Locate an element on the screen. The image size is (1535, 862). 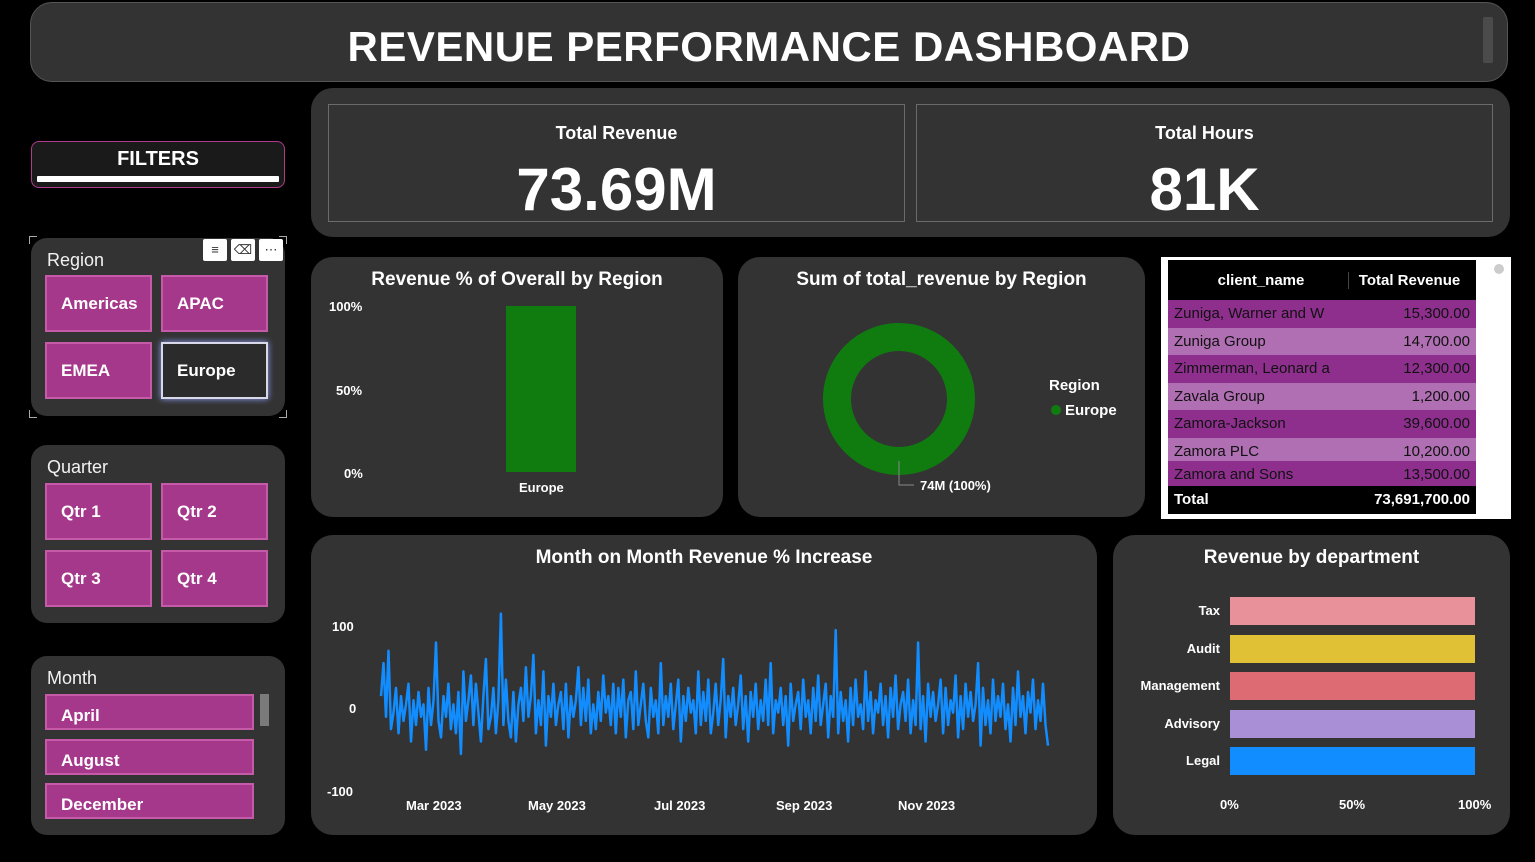
eraser-icon: ⌫ is located at coordinates (243, 250).